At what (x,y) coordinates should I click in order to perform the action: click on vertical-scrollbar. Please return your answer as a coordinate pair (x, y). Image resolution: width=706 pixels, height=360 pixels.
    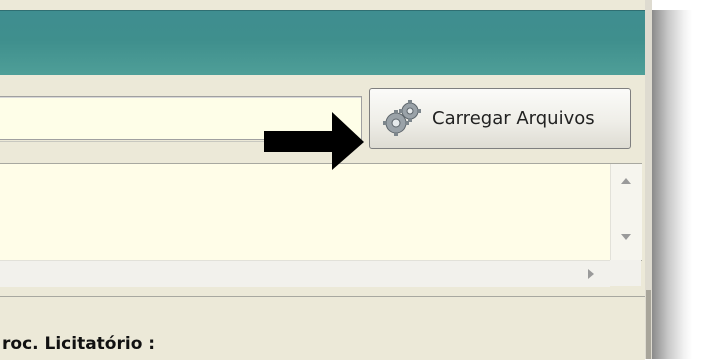
    Looking at the image, I should click on (626, 212).